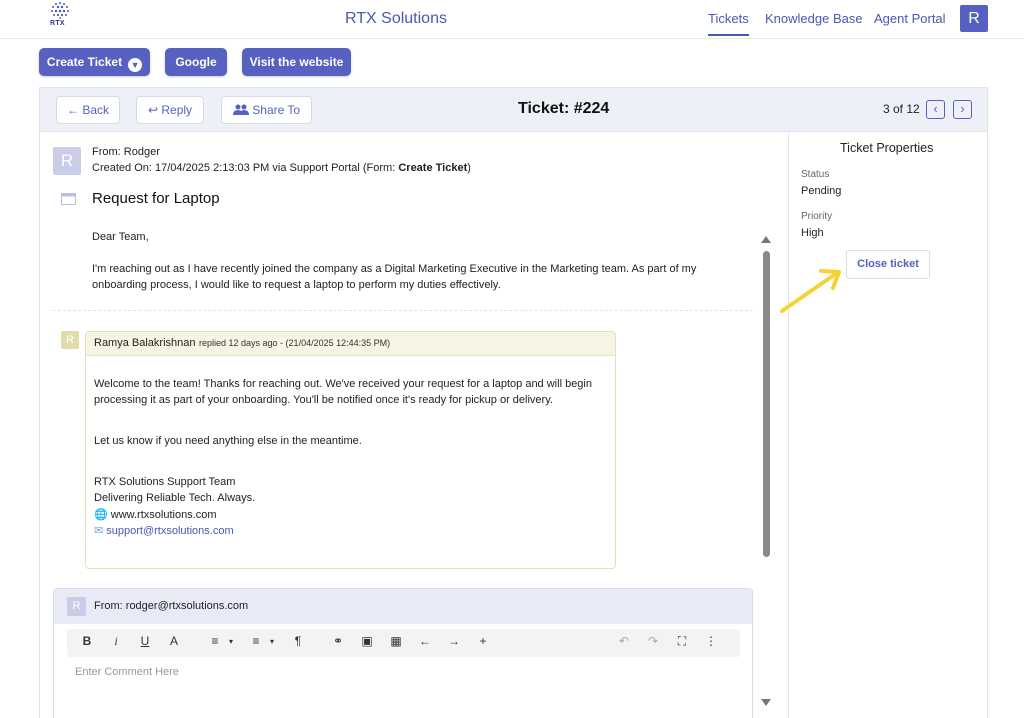 This screenshot has height=718, width=1024. Describe the element at coordinates (177, 110) in the screenshot. I see `reply-label: Reply` at that location.